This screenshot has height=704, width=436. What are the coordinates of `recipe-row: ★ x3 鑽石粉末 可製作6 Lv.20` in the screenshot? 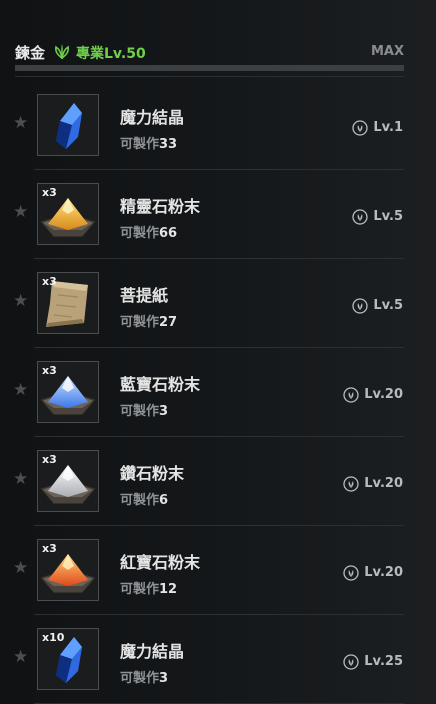 It's located at (218, 481).